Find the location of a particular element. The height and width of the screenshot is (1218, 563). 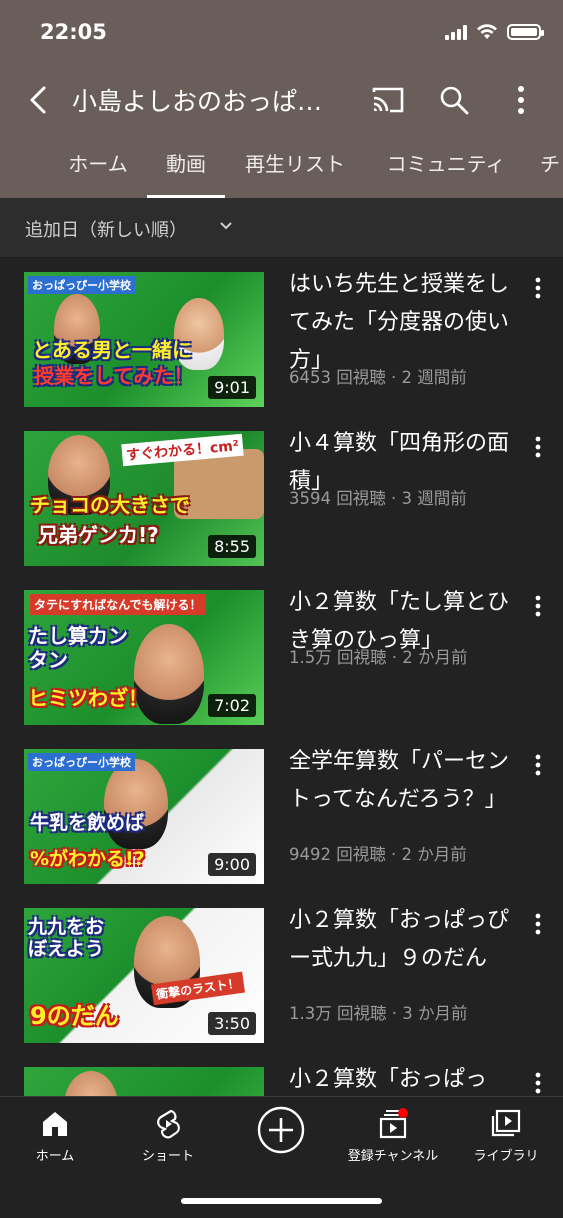

status-bar: 22:05 is located at coordinates (281, 33).